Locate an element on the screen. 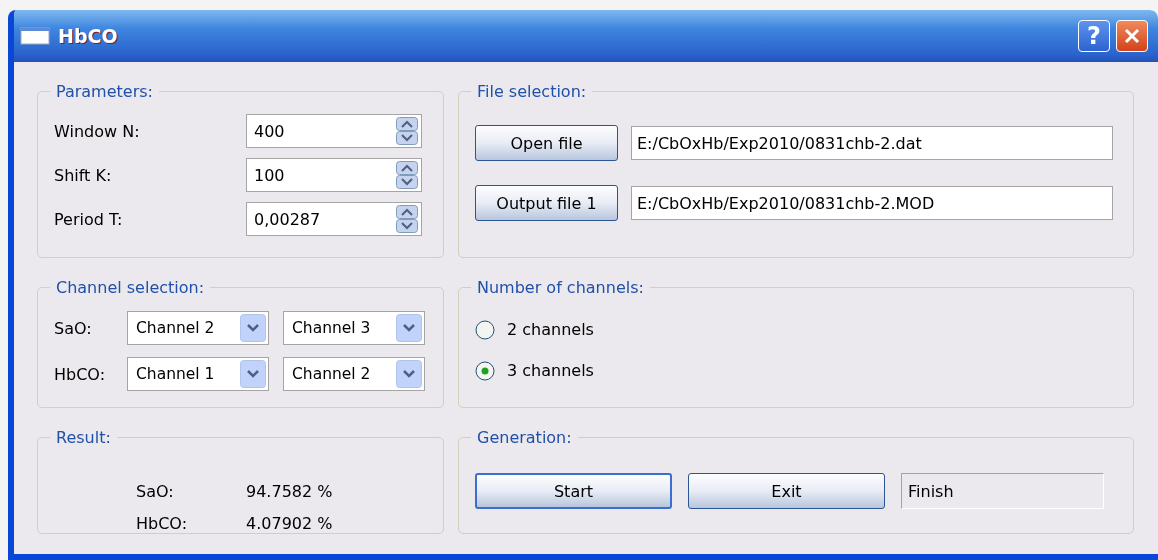  field-label: Shift K: is located at coordinates (83, 175).